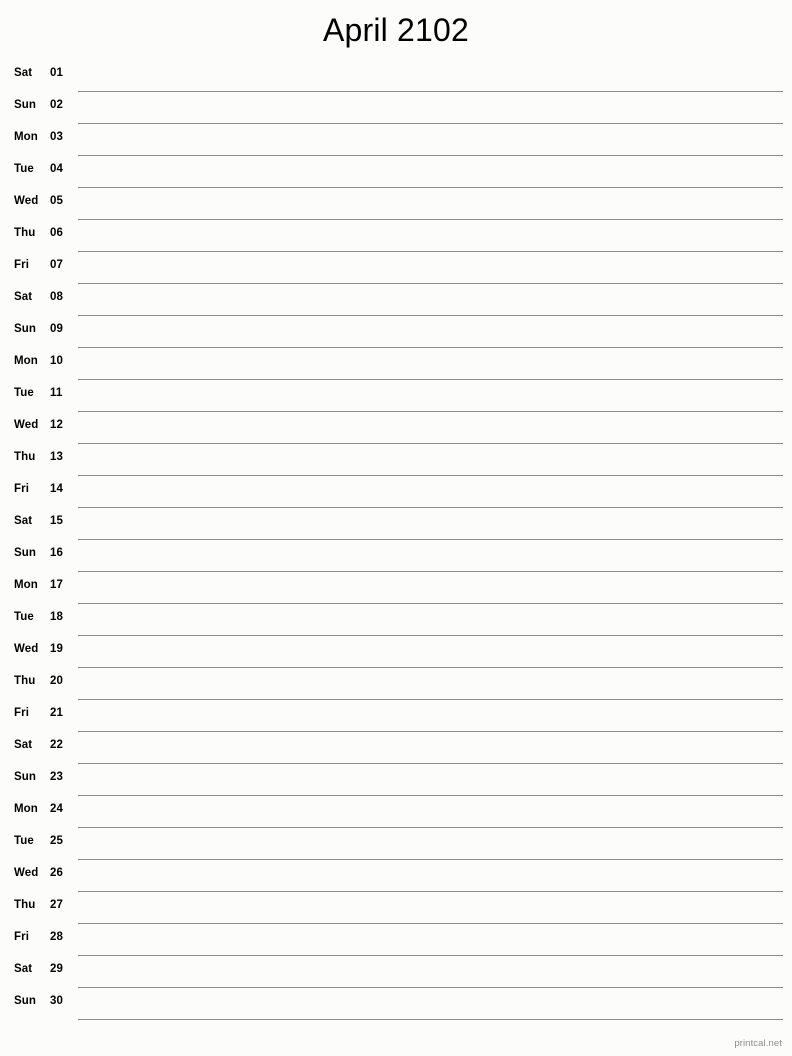 The width and height of the screenshot is (792, 1056). What do you see at coordinates (56, 73) in the screenshot?
I see `day-number-label: 01` at bounding box center [56, 73].